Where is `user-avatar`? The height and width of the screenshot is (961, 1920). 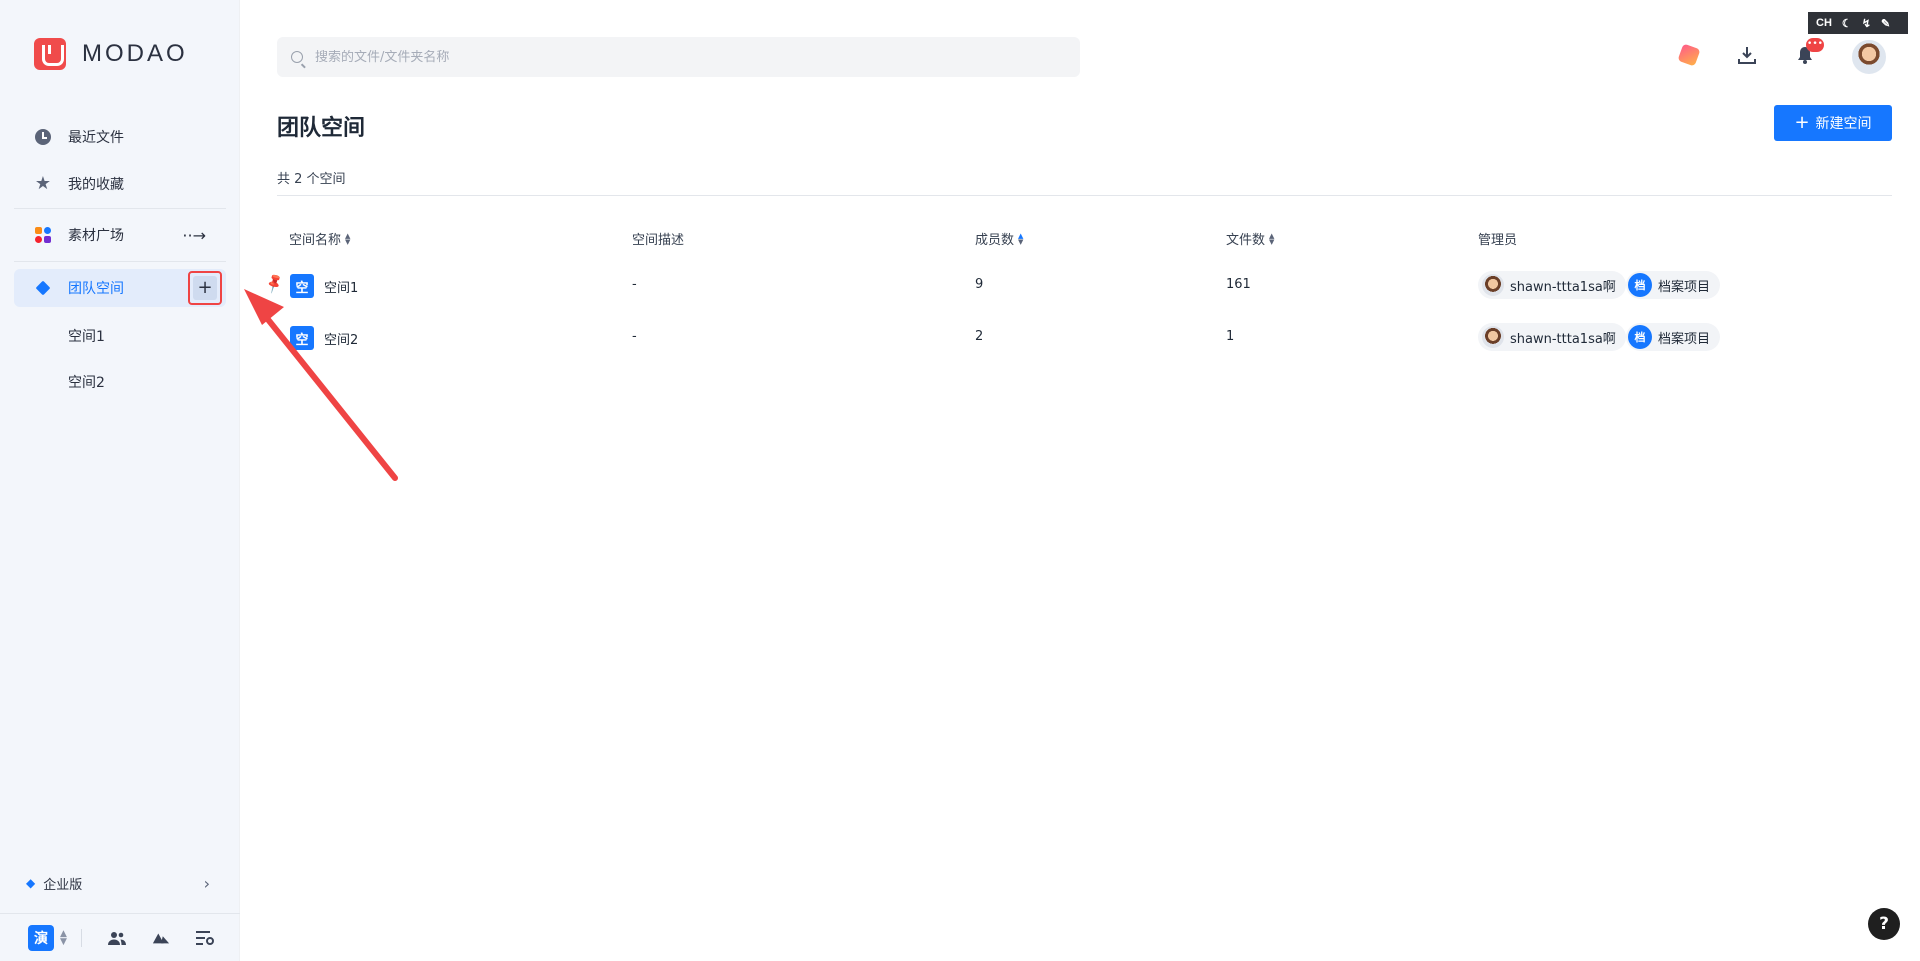 user-avatar is located at coordinates (1869, 57).